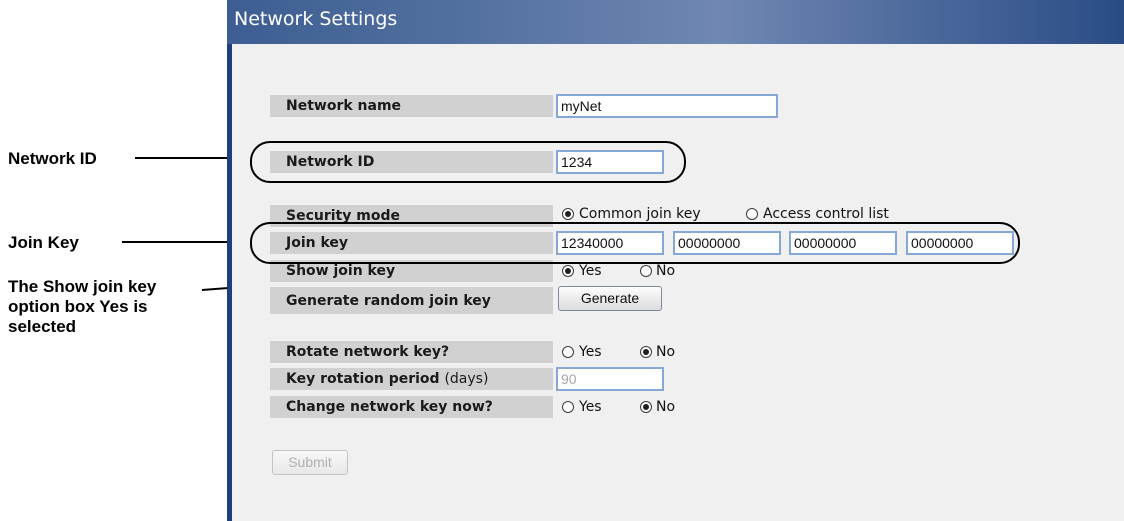  I want to click on key-rotation-period-unit: (days), so click(466, 379).